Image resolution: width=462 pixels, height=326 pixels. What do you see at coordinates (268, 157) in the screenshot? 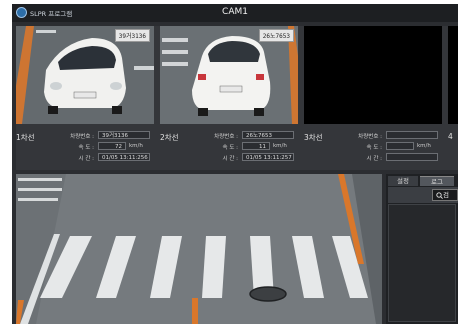
I see `lane-2-time-field: 01/05 13:11:257` at bounding box center [268, 157].